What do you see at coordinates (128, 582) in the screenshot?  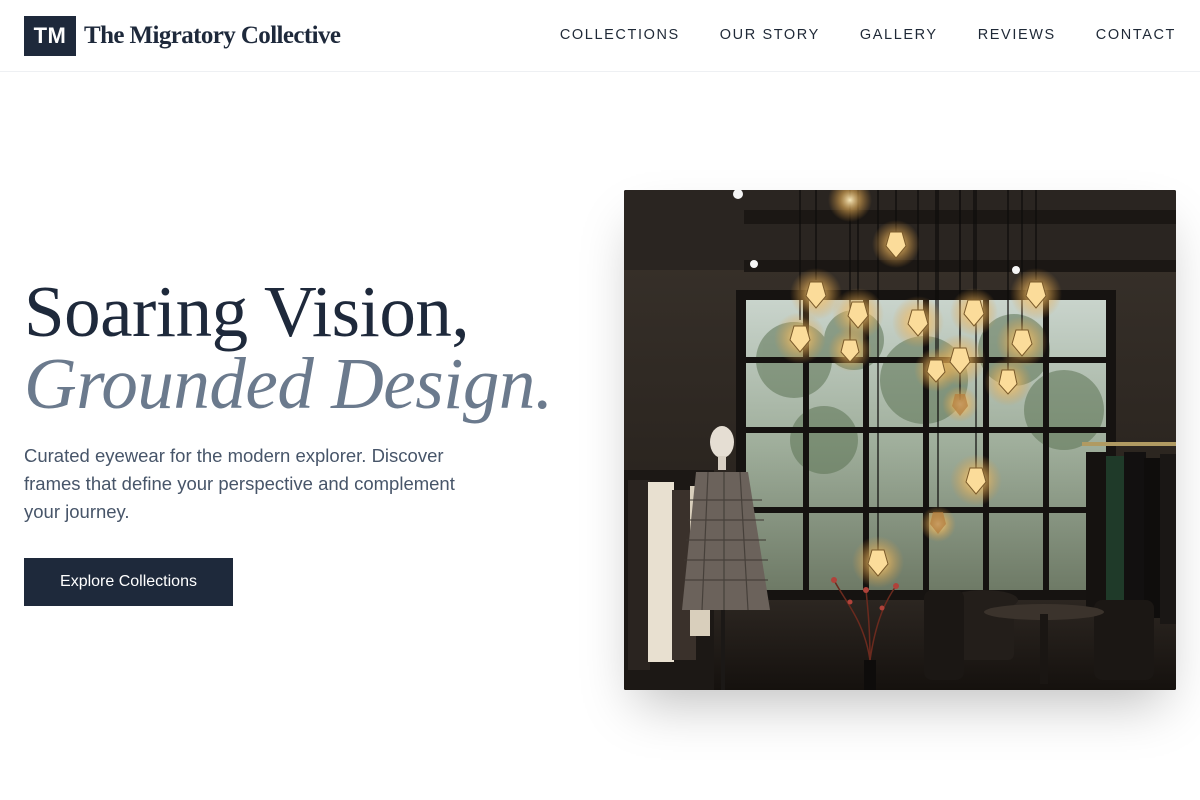 I see `explore-collections-button: Explore Collections` at bounding box center [128, 582].